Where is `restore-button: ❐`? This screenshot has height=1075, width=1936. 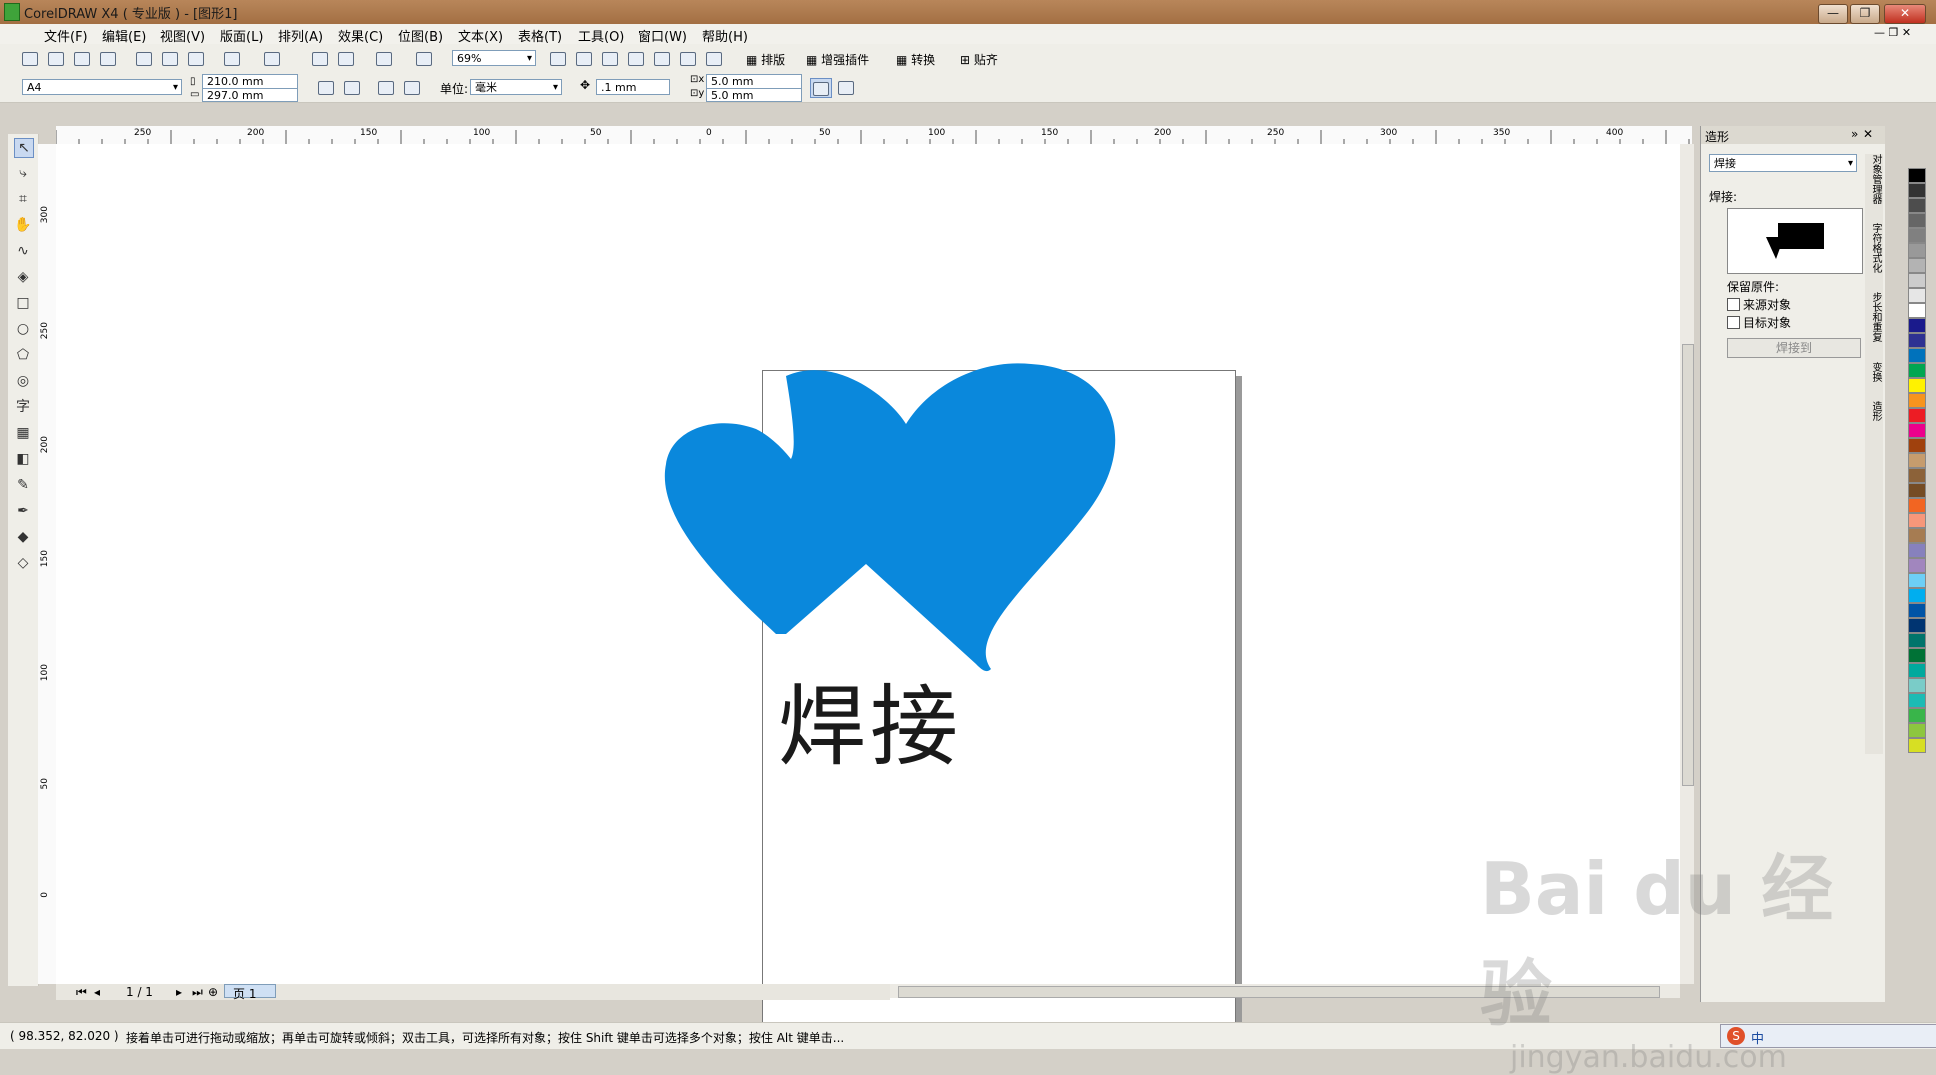
restore-button: ❐ is located at coordinates (1865, 14).